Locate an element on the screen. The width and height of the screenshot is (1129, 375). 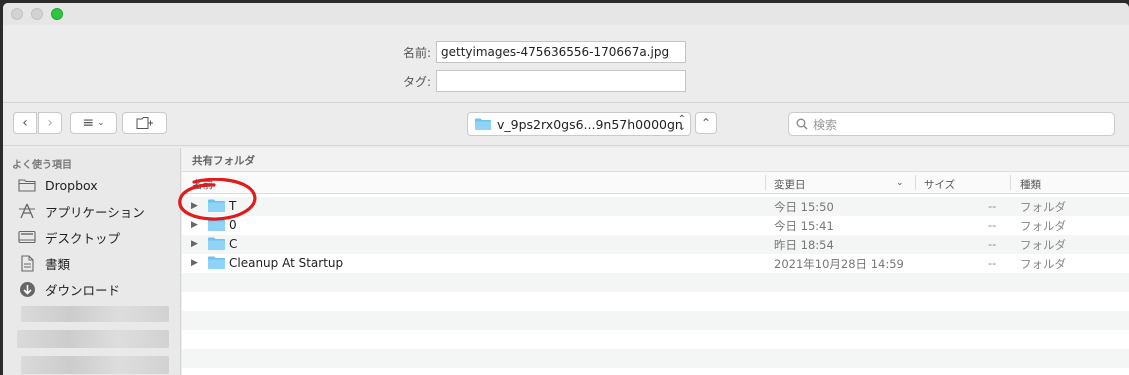
location-label: v_9ps2rx0gs6...9n57h0000gn is located at coordinates (590, 124).